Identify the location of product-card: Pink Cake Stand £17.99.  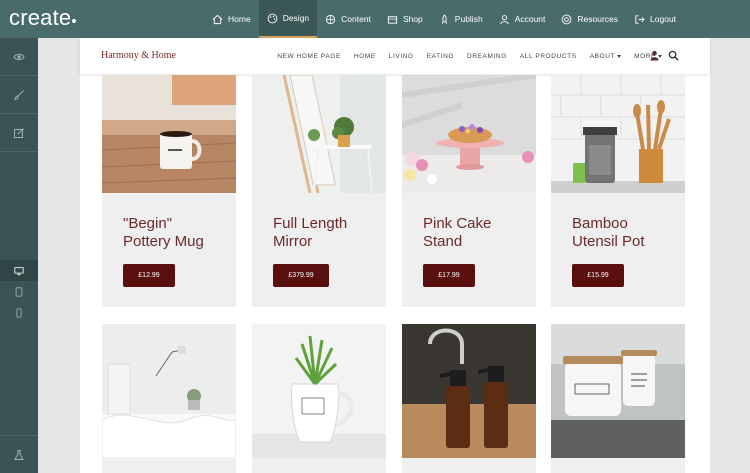
(469, 191).